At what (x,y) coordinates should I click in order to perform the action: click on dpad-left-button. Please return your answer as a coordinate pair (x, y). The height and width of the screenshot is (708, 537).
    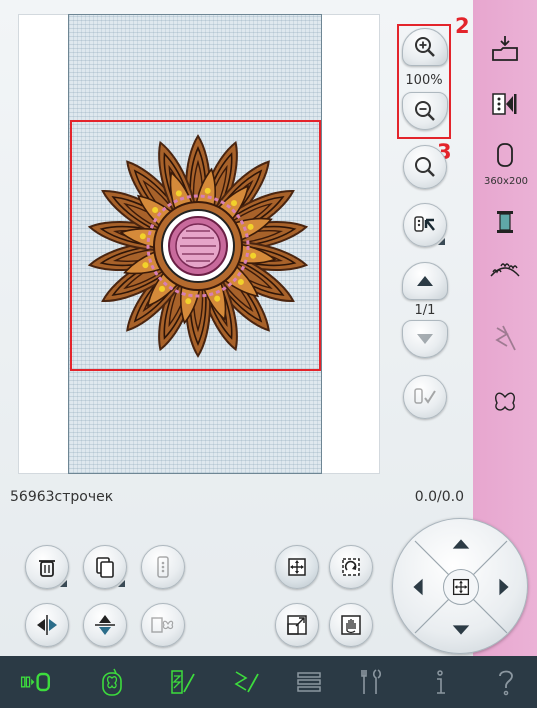
    Looking at the image, I should click on (418, 587).